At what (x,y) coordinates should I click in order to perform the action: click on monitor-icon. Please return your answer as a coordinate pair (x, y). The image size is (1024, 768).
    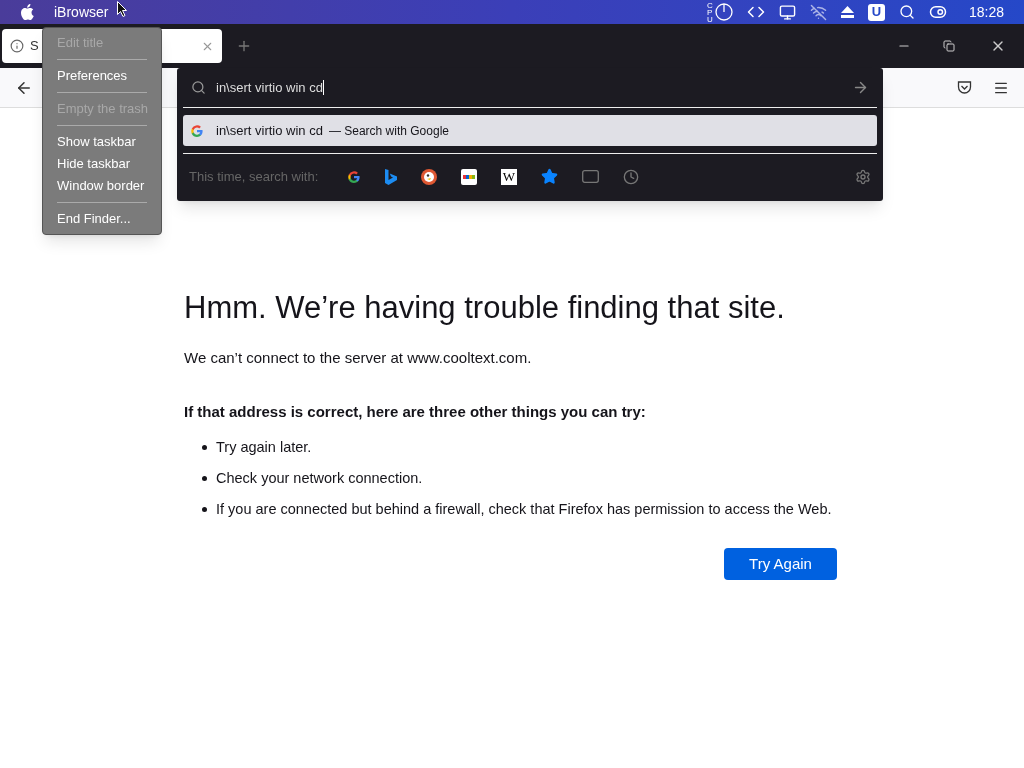
    Looking at the image, I should click on (787, 12).